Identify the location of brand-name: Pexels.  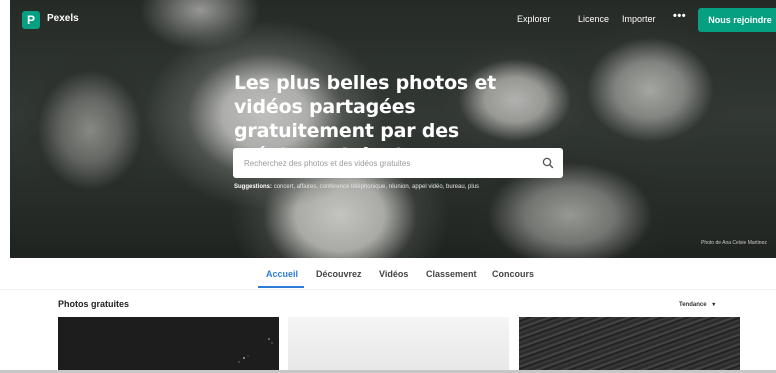
(63, 18).